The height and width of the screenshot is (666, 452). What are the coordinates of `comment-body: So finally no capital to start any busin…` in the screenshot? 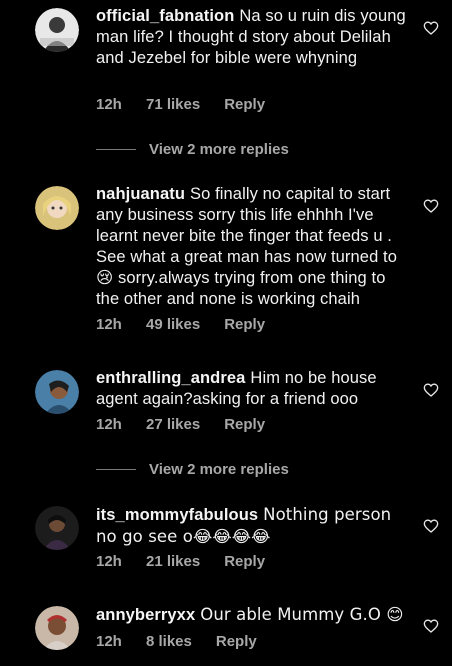 It's located at (246, 246).